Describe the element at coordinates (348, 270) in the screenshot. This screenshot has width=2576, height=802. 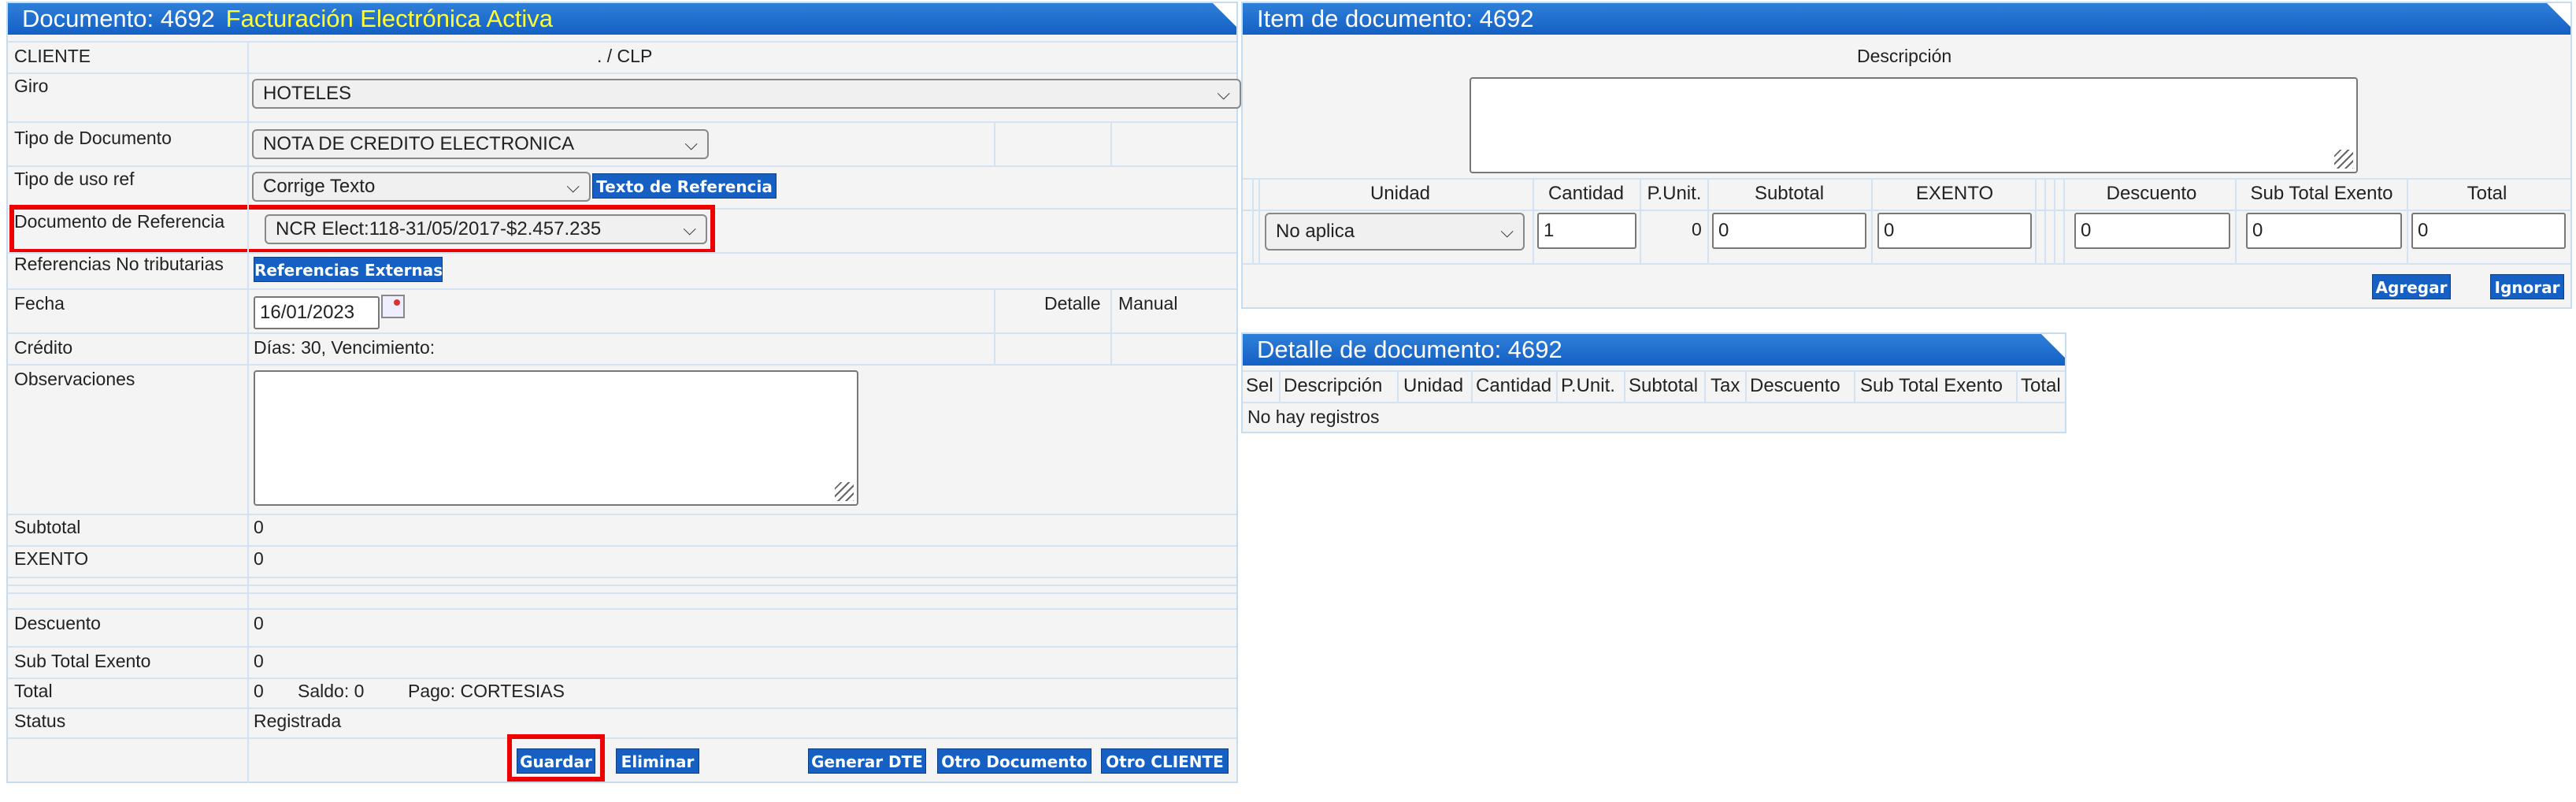
I see `referencias-externas-button: Referencias Externas` at that location.